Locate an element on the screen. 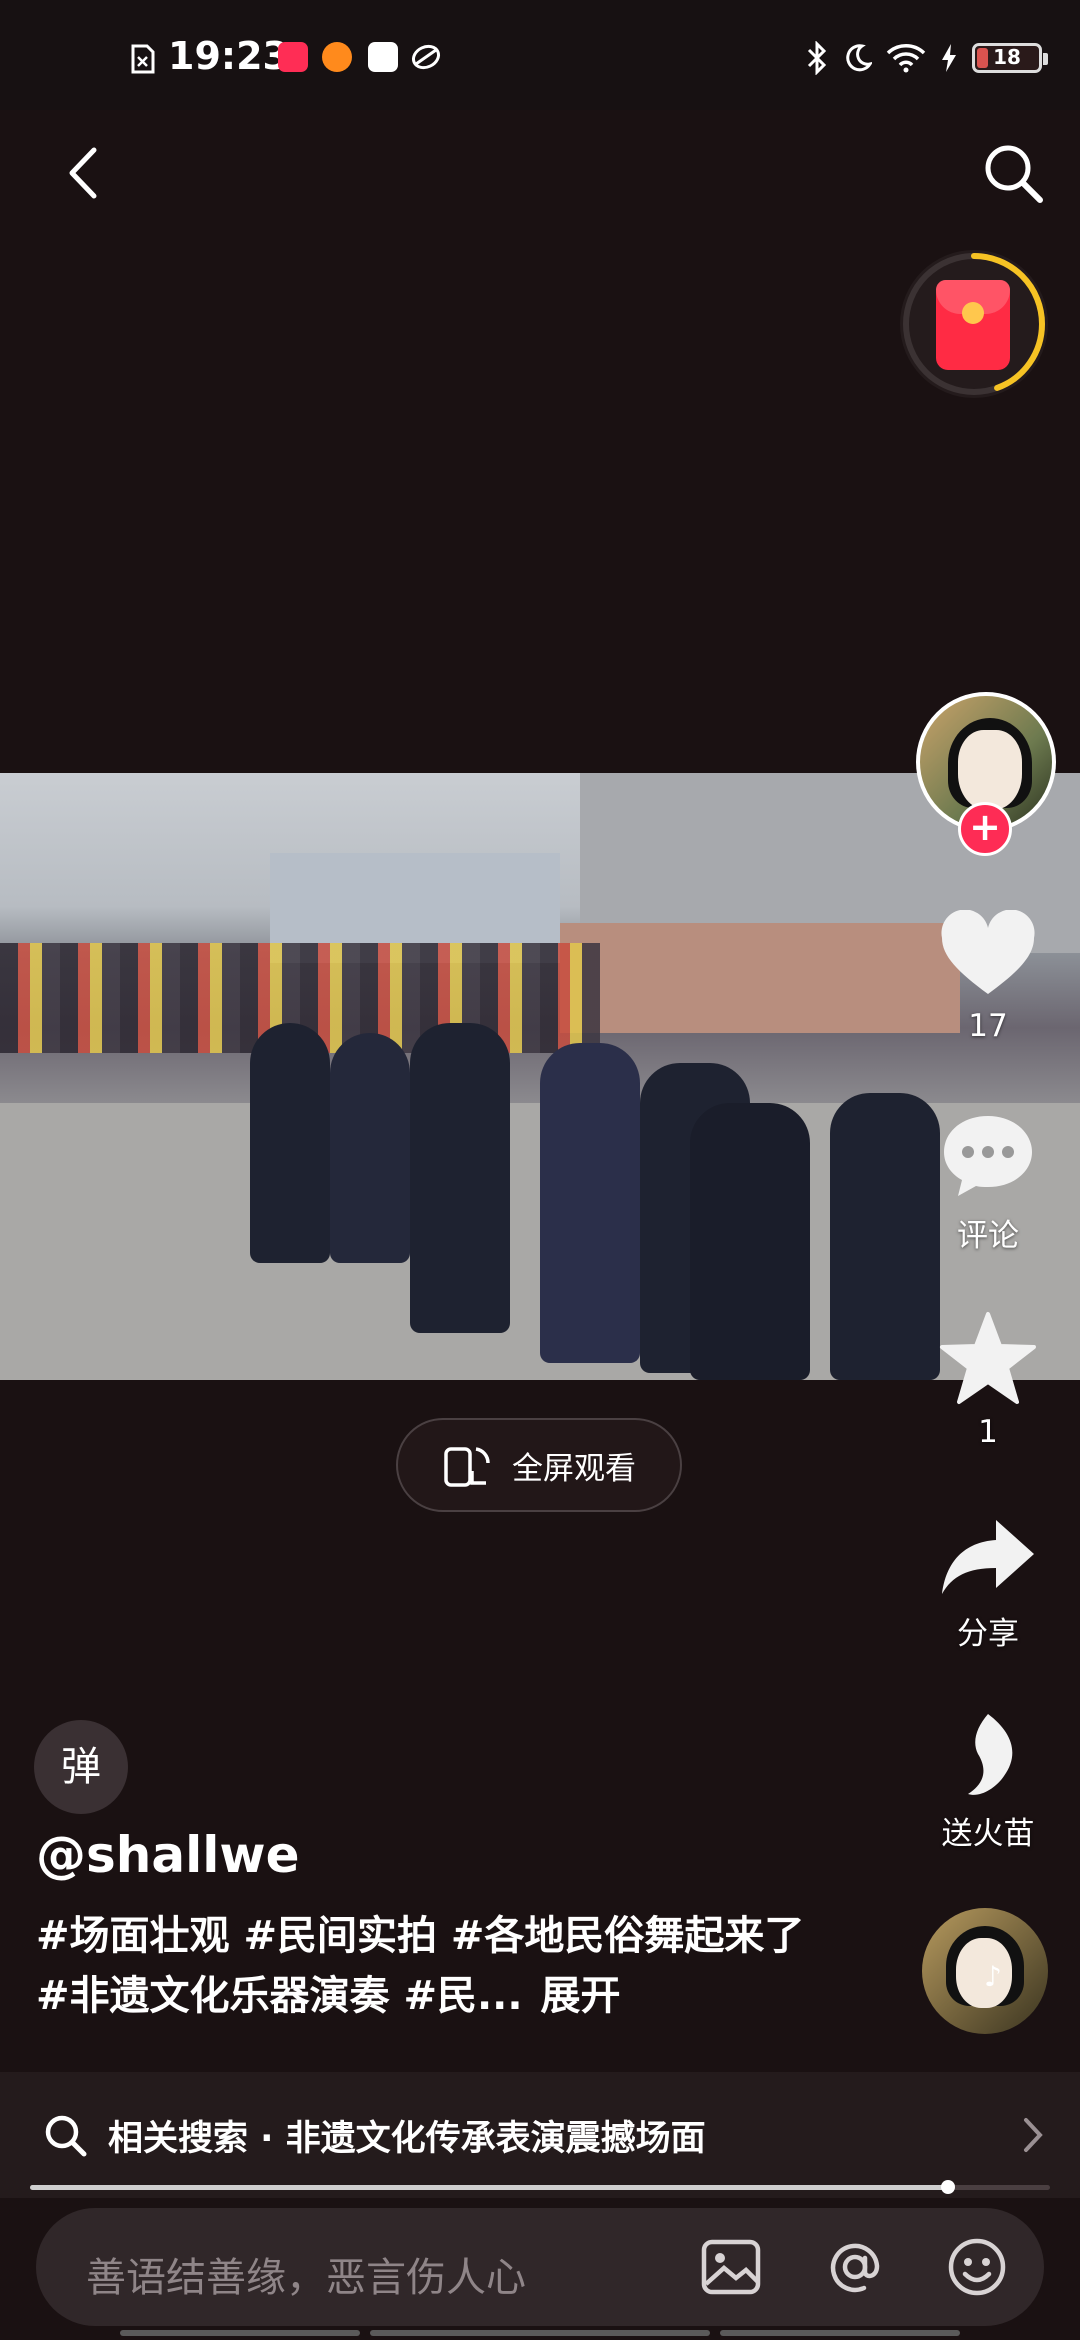  fullscreen-button: 全屏观看 is located at coordinates (539, 1465).